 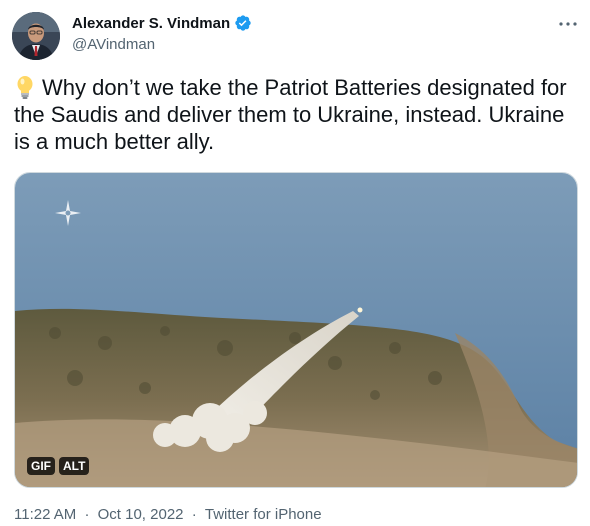 What do you see at coordinates (568, 24) in the screenshot?
I see `more-options-icon` at bounding box center [568, 24].